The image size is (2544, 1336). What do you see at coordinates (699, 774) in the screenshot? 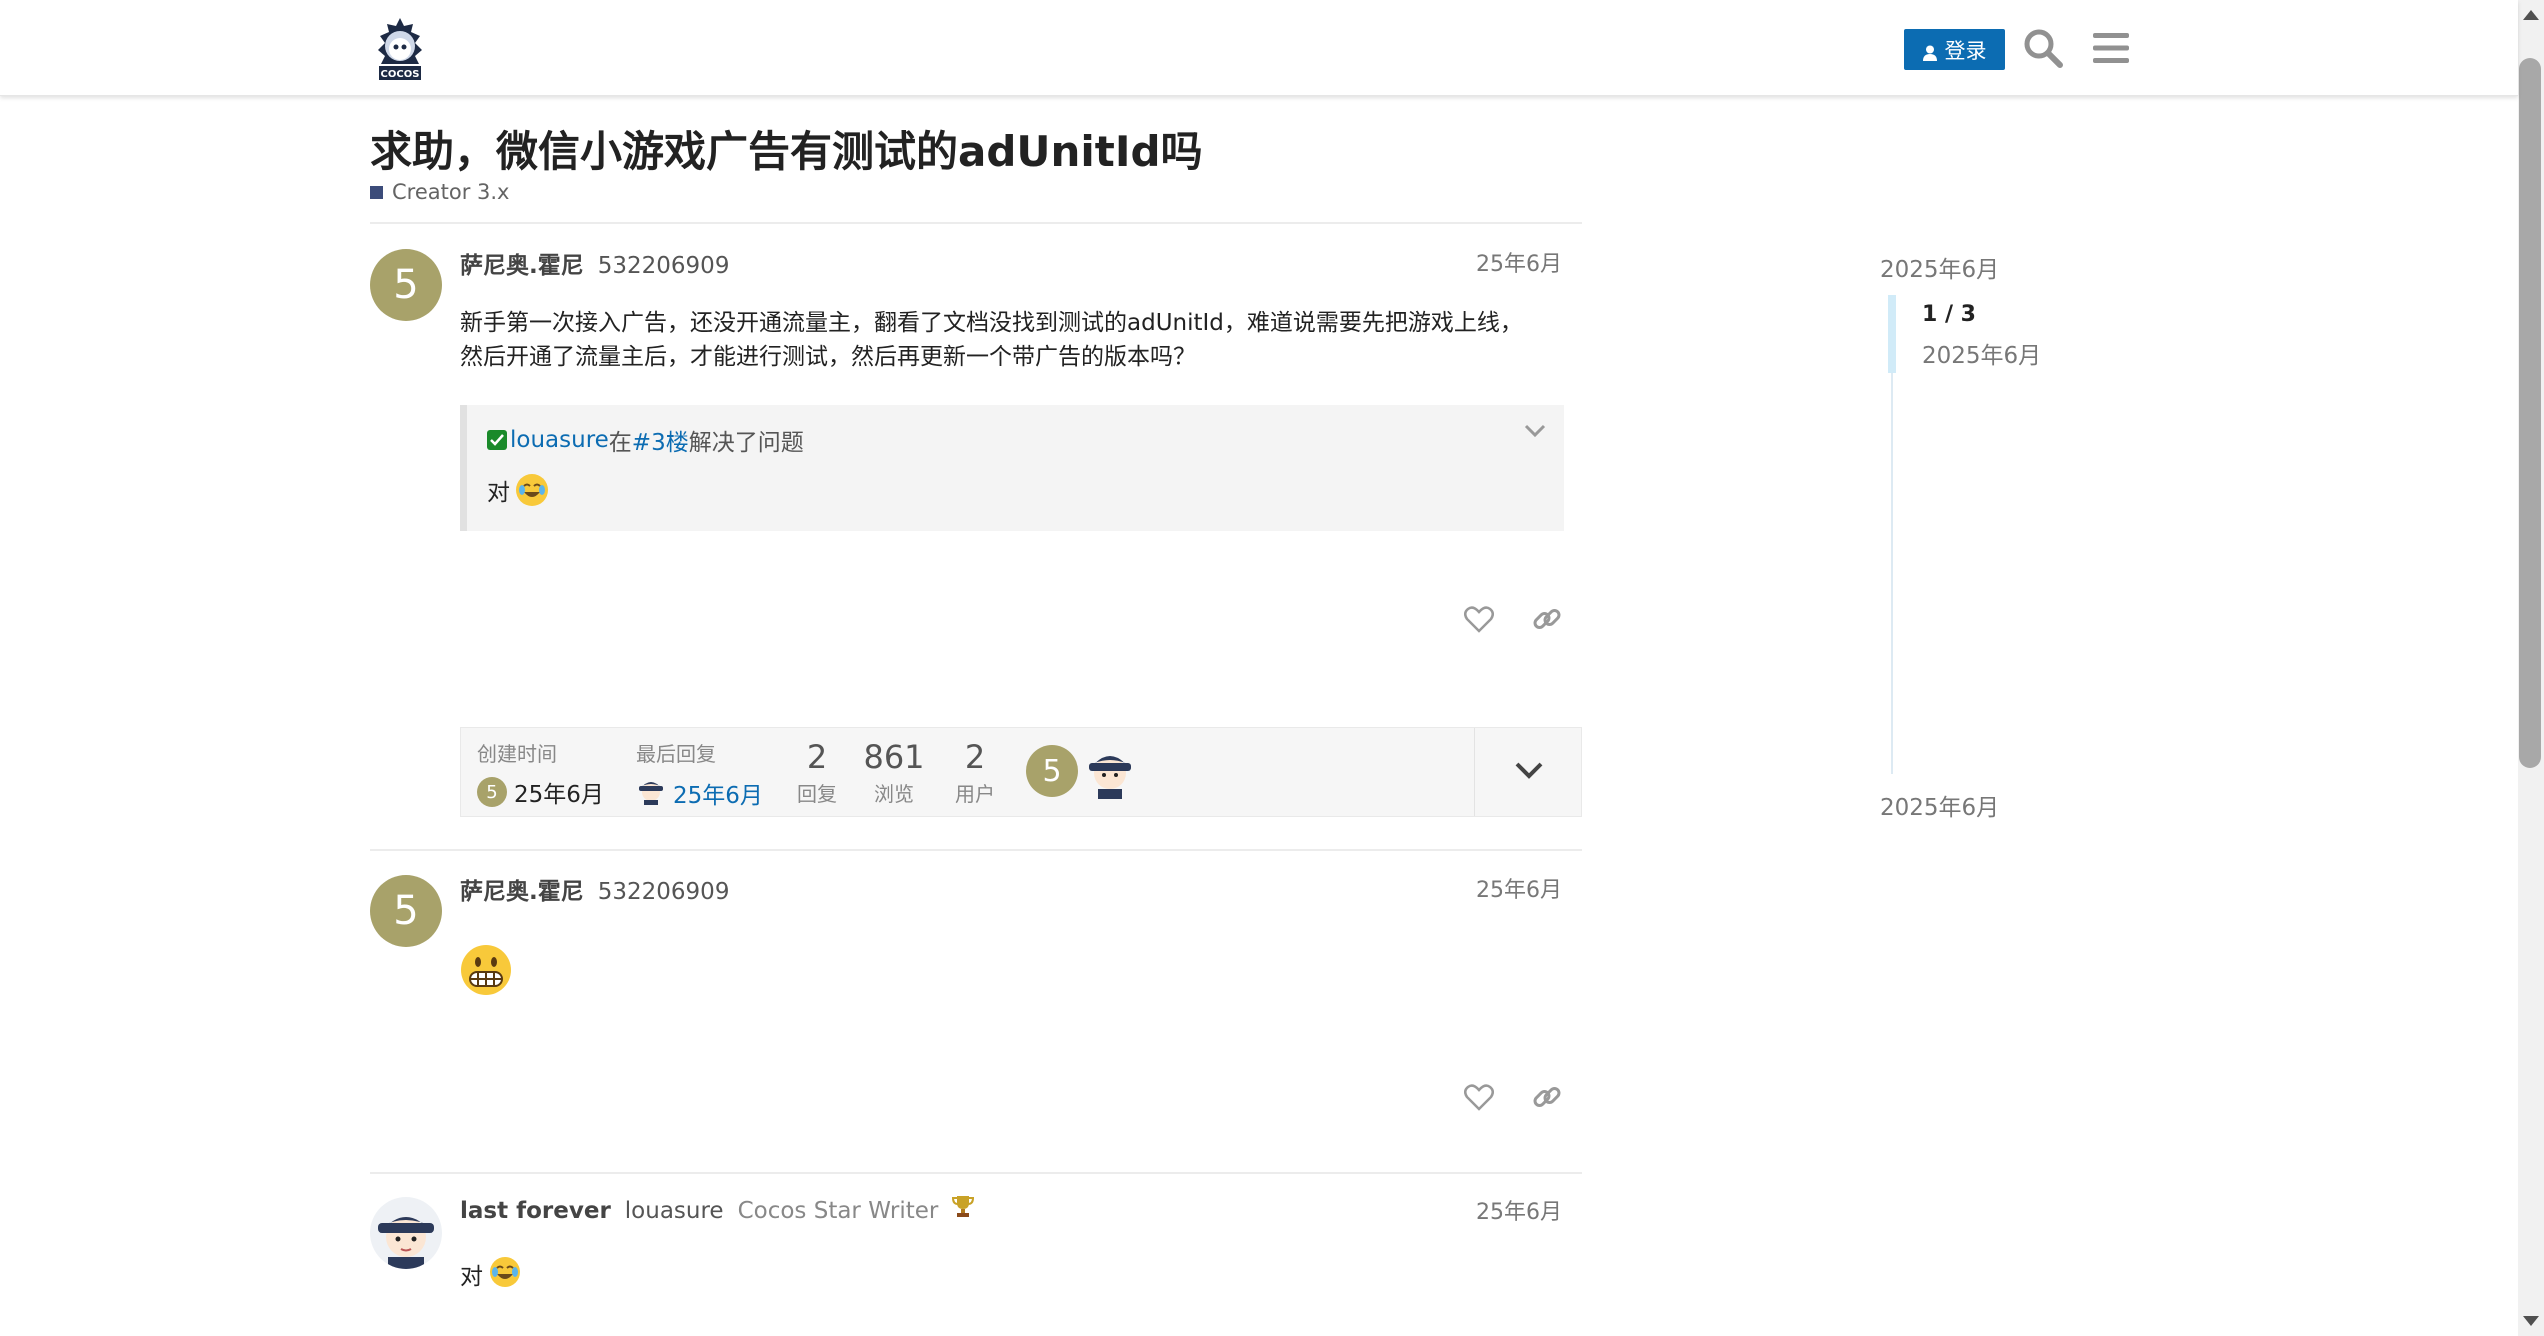
I see `topic-last-reply: 最后回复 25年6月` at bounding box center [699, 774].